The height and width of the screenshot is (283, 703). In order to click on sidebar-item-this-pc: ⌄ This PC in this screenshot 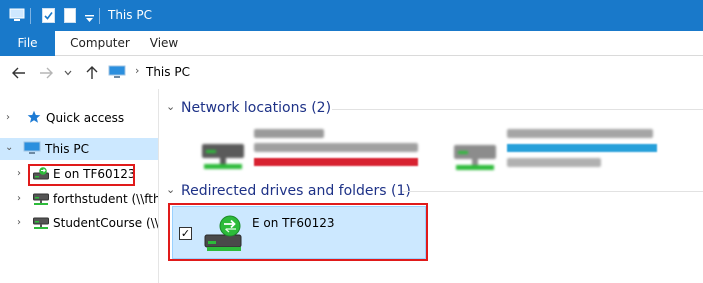, I will do `click(79, 149)`.